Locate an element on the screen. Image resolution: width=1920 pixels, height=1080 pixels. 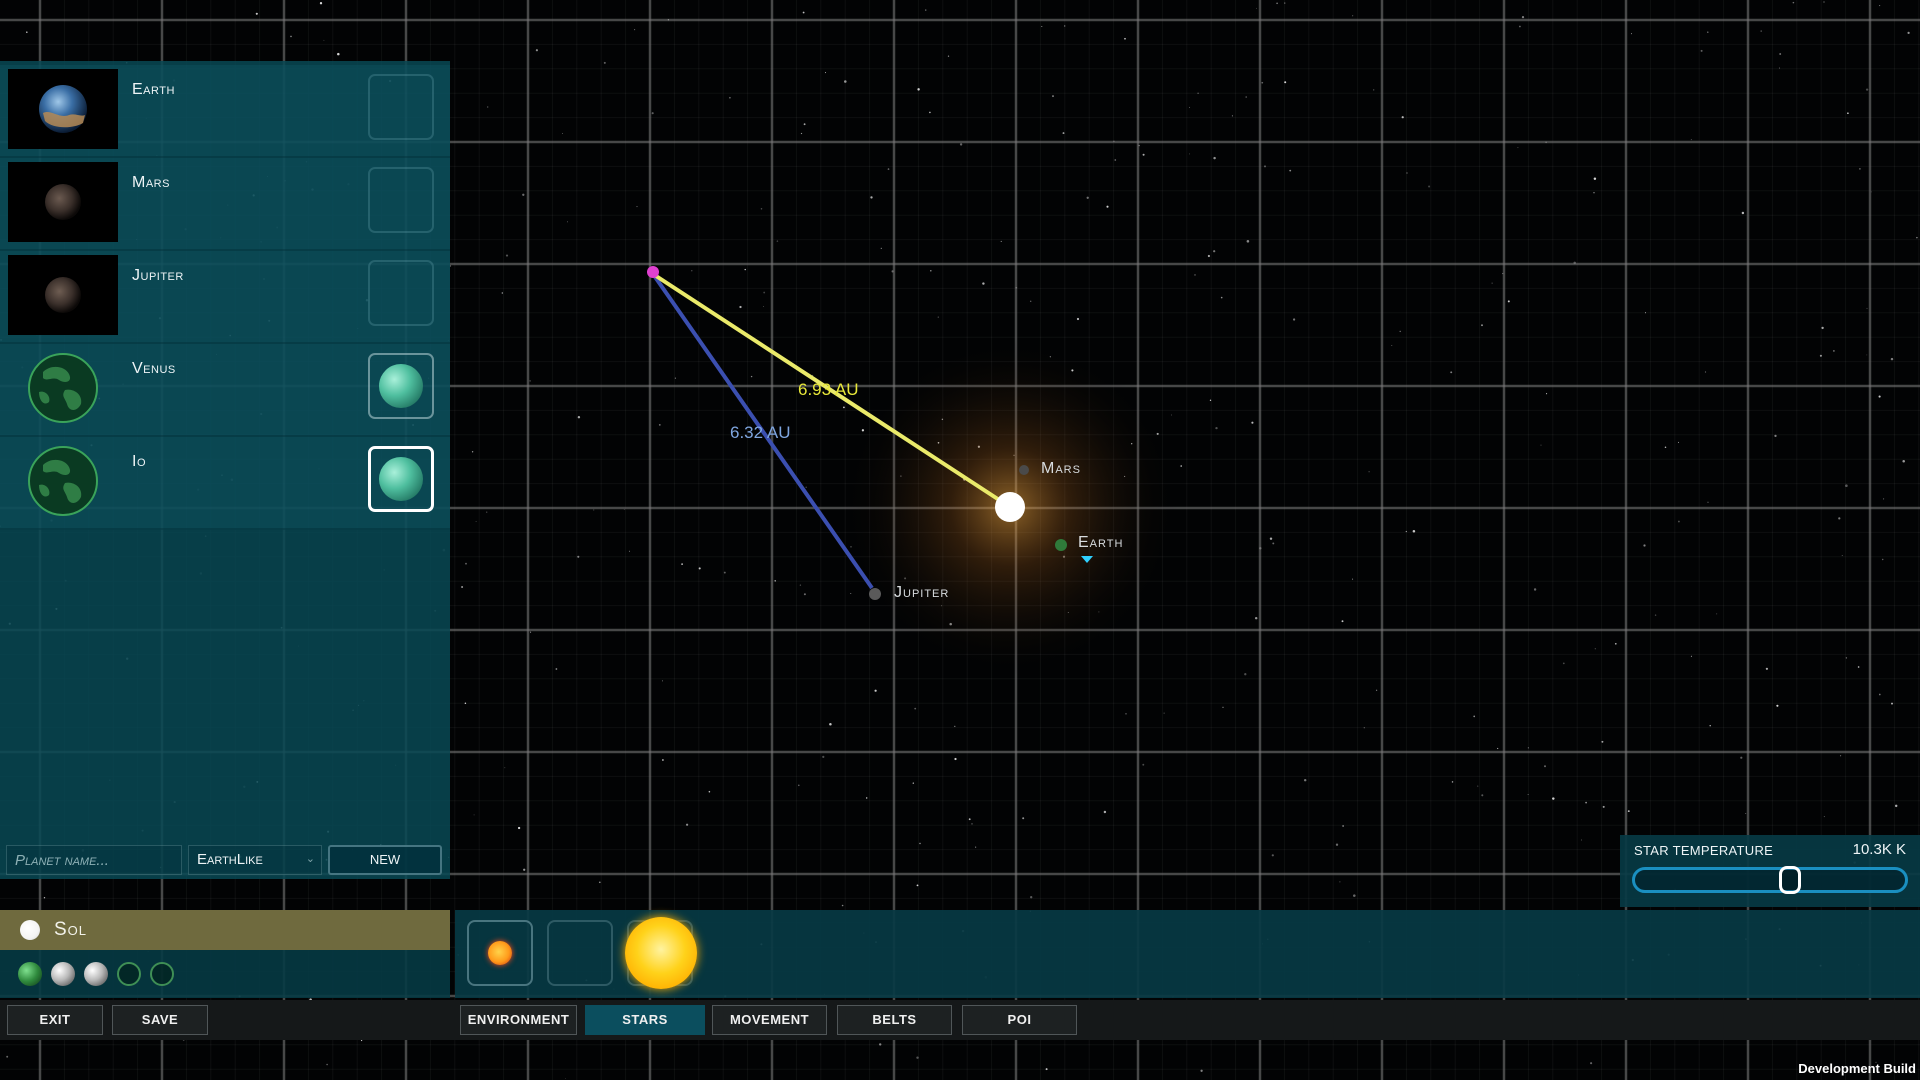
planet-name: Io is located at coordinates (139, 461).